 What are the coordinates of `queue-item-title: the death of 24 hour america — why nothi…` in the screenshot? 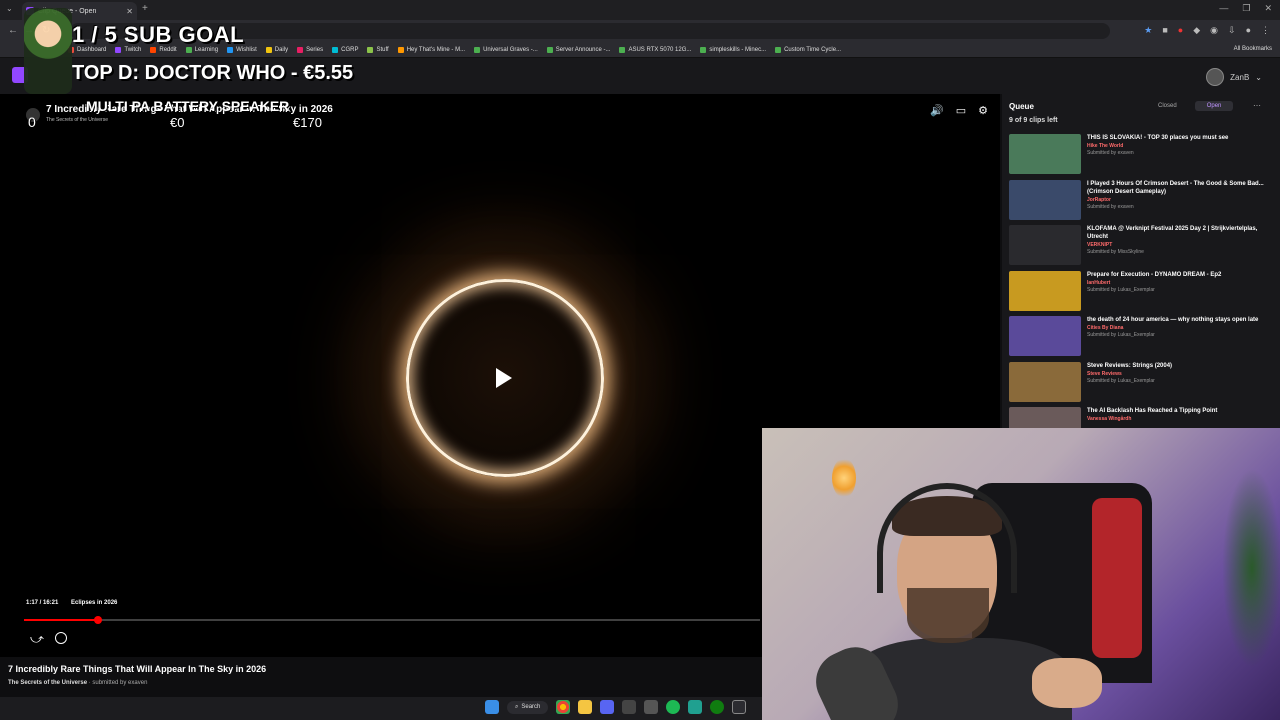 It's located at (1172, 320).